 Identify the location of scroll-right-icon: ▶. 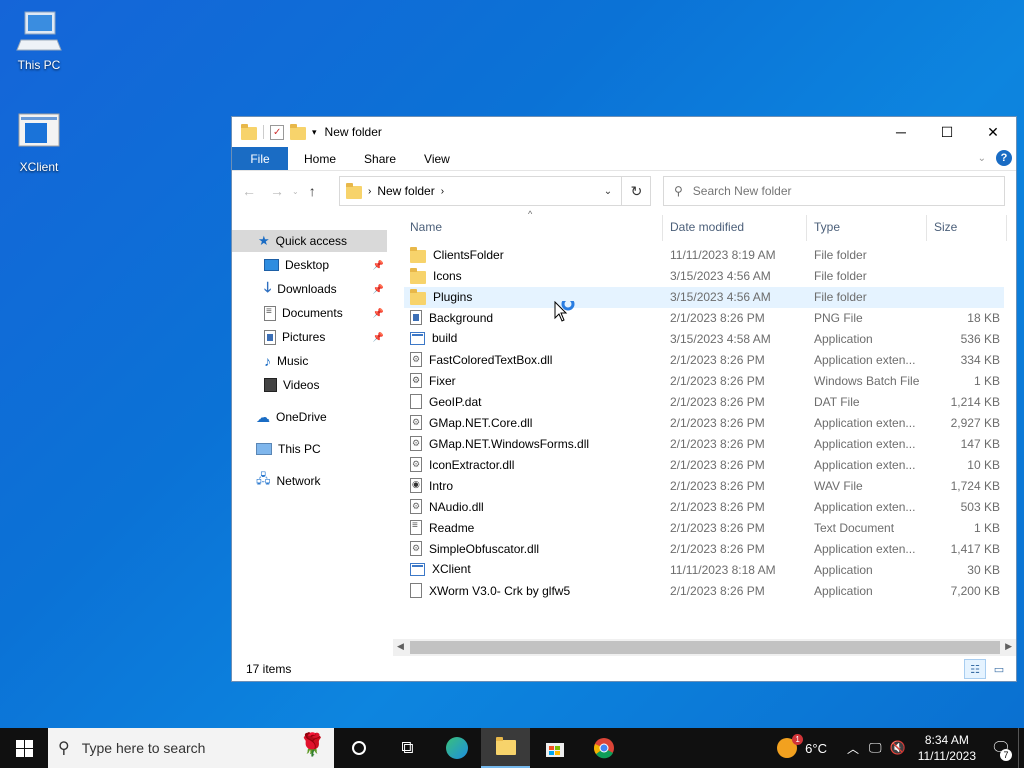
(1008, 646).